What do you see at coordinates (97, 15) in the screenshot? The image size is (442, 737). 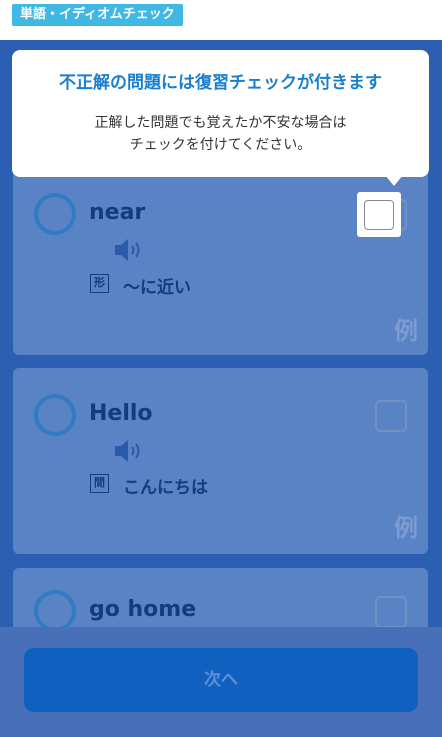 I see `section-tag: 単語・イディオムチェック` at bounding box center [97, 15].